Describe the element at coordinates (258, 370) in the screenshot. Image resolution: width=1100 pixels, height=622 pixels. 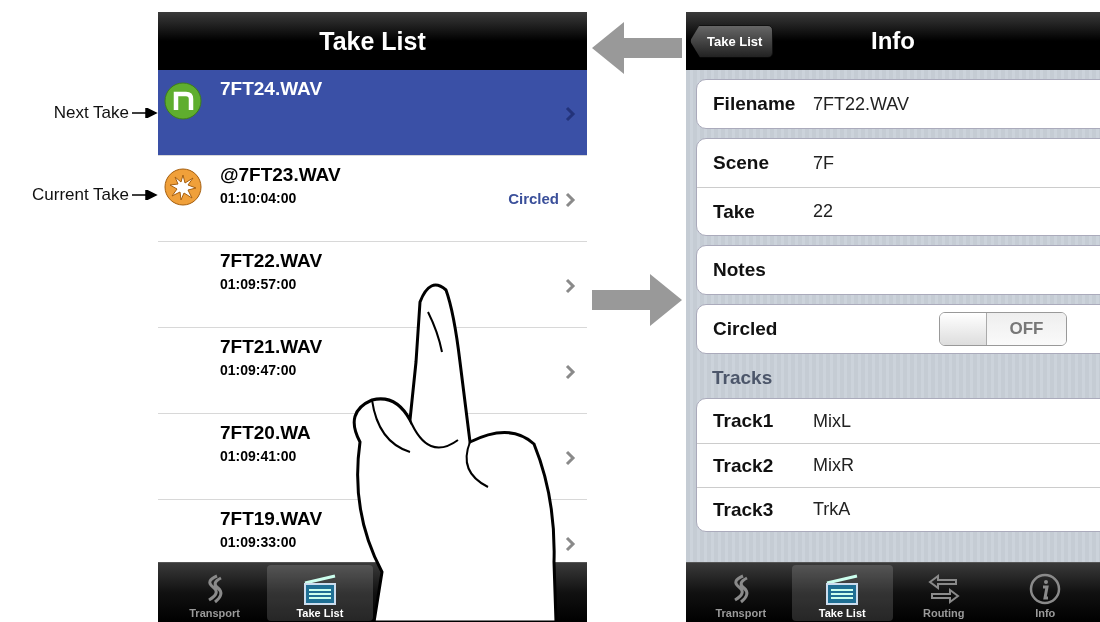
I see `take-timecode: 01:09:47:00` at that location.